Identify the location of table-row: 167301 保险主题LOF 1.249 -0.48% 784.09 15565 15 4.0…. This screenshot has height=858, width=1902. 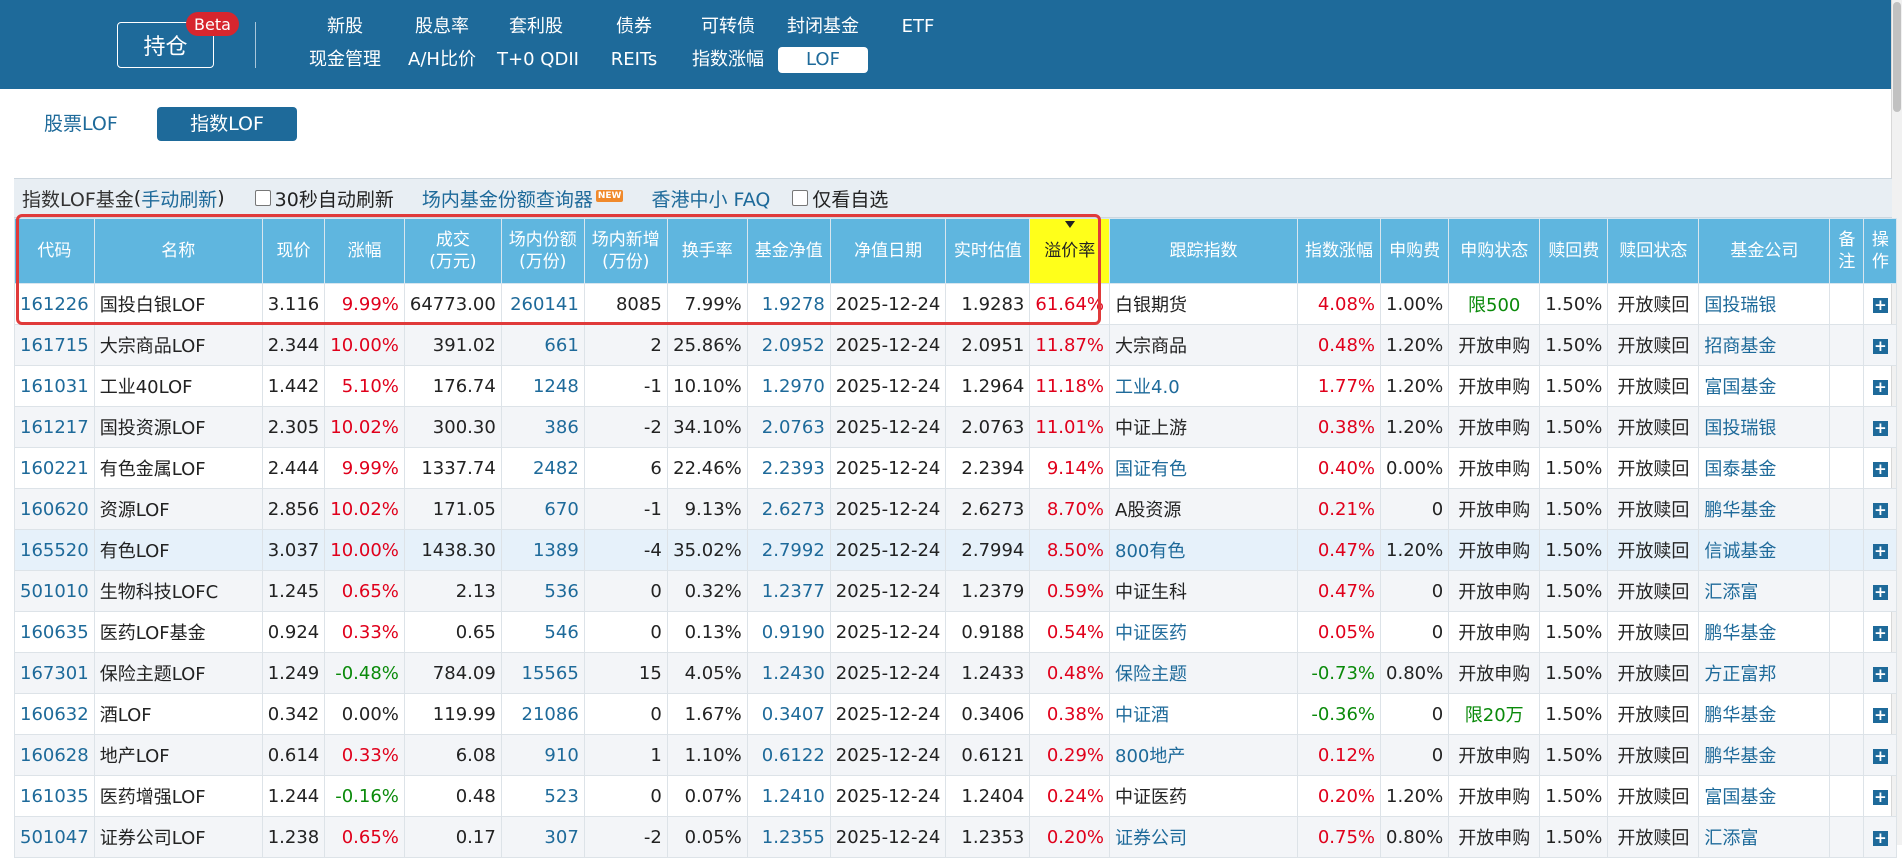
(956, 673).